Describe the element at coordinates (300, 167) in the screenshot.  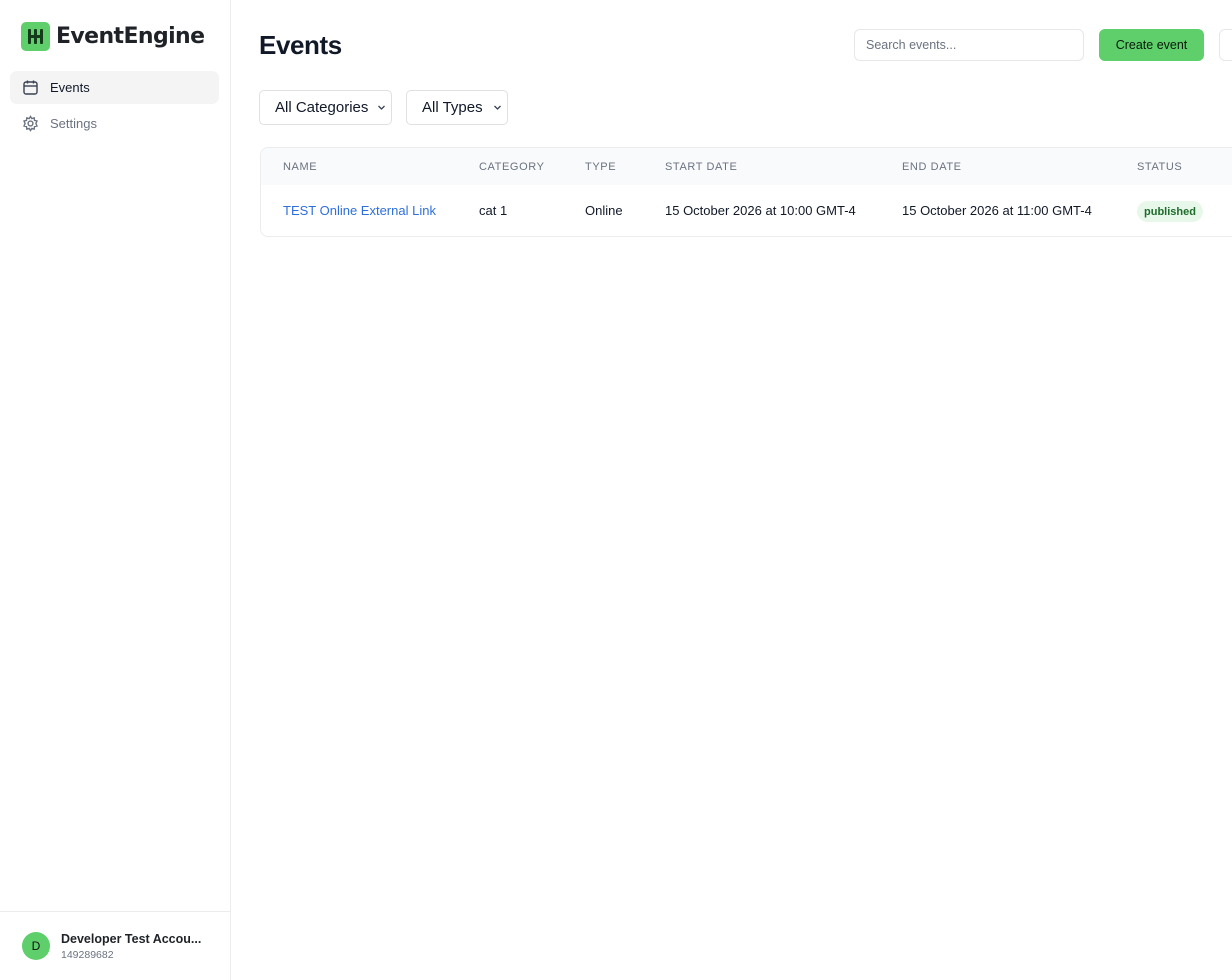
I see `column-header-name: NAME` at that location.